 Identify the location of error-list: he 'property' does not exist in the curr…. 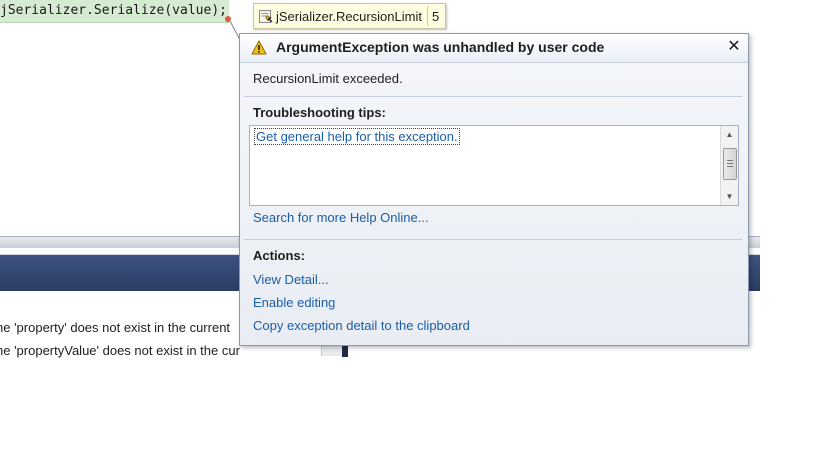
(120, 339).